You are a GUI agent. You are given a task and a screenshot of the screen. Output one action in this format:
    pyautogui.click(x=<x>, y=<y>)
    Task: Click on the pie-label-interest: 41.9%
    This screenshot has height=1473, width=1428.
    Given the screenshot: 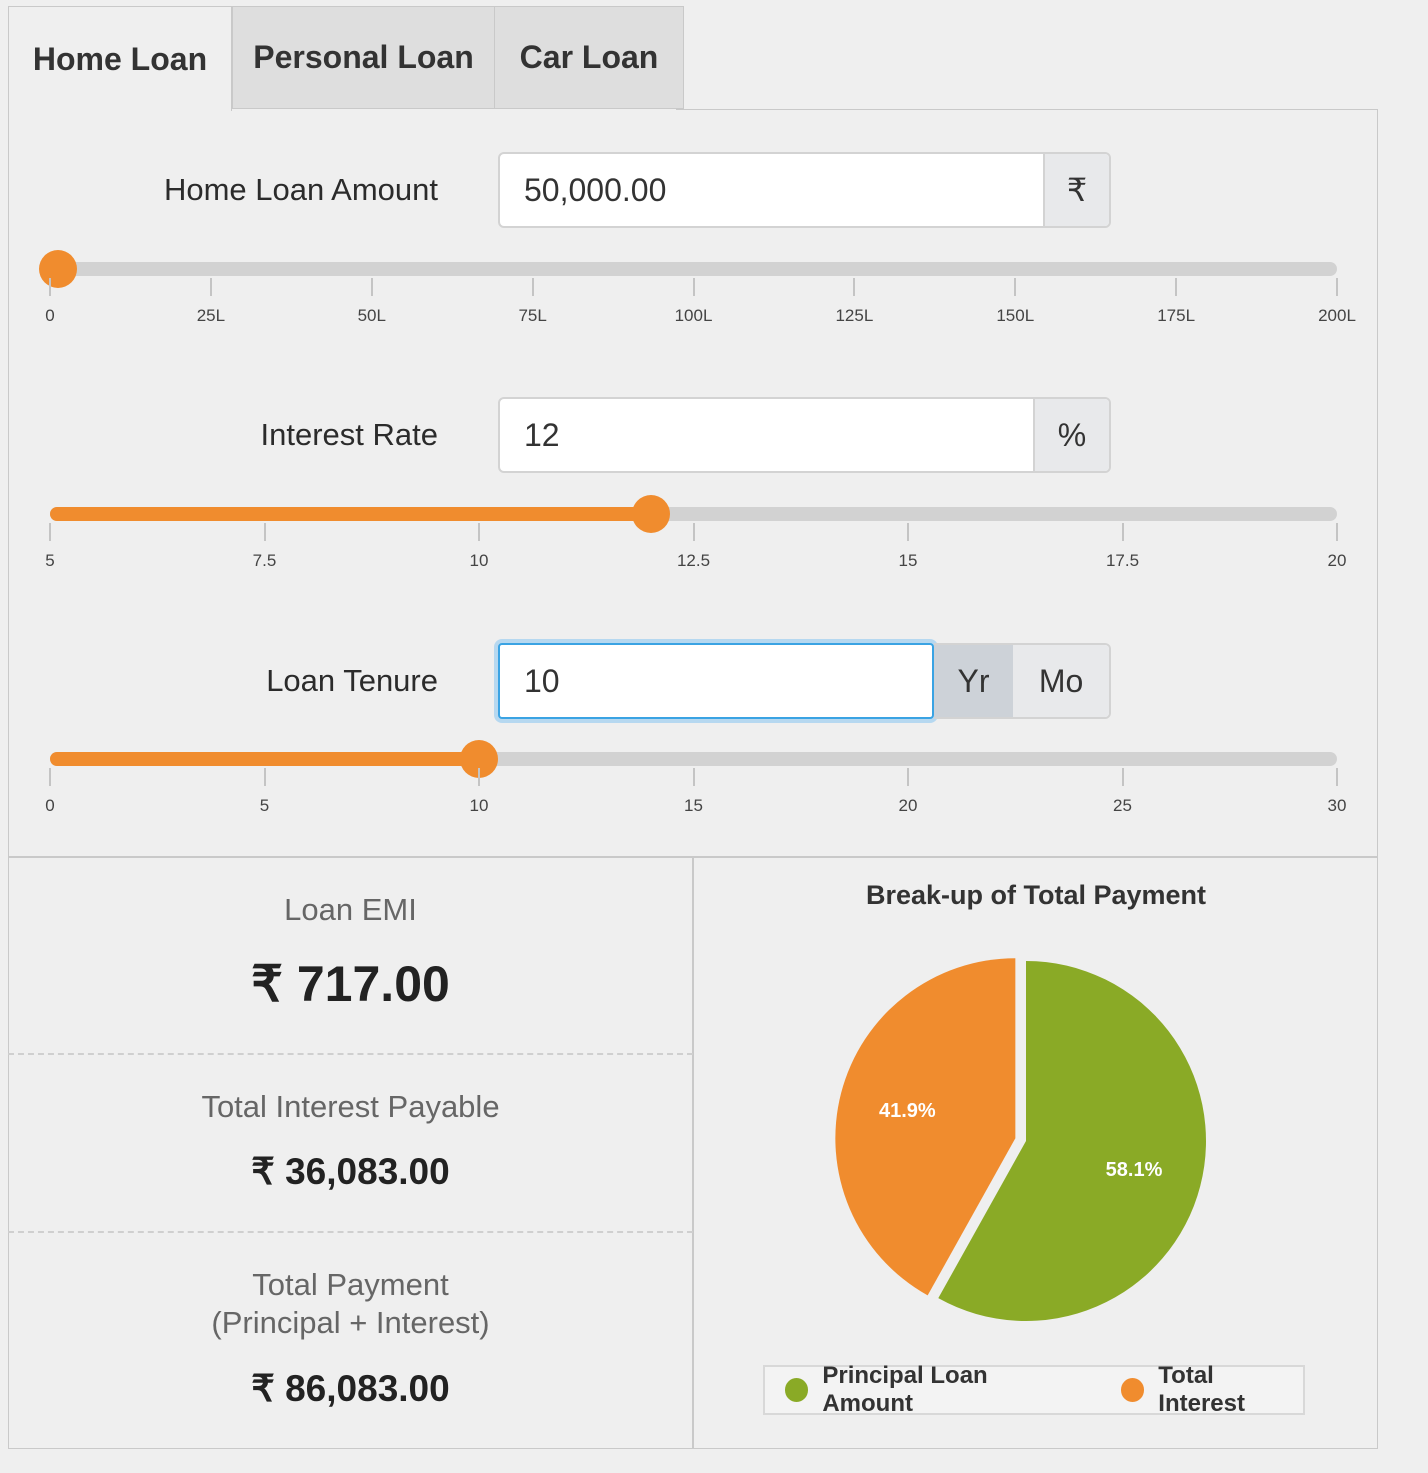 What is the action you would take?
    pyautogui.click(x=907, y=1111)
    